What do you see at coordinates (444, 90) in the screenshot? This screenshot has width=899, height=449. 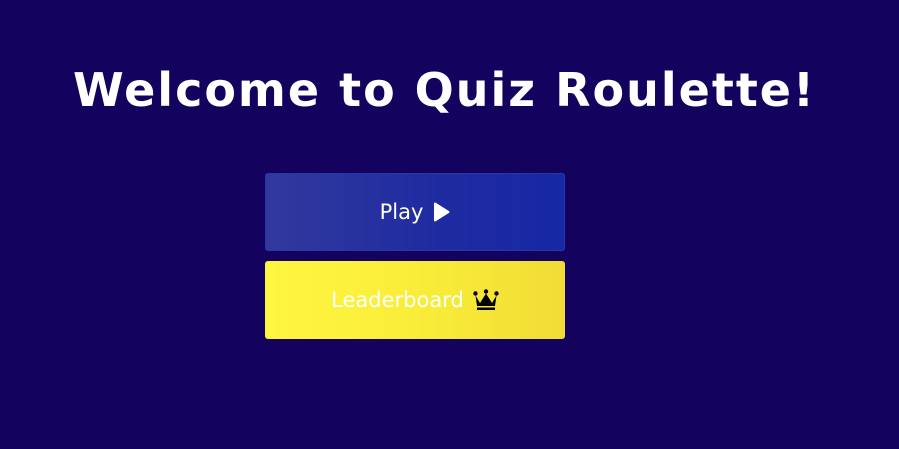 I see `page-title: Welcome to Quiz Roulette!` at bounding box center [444, 90].